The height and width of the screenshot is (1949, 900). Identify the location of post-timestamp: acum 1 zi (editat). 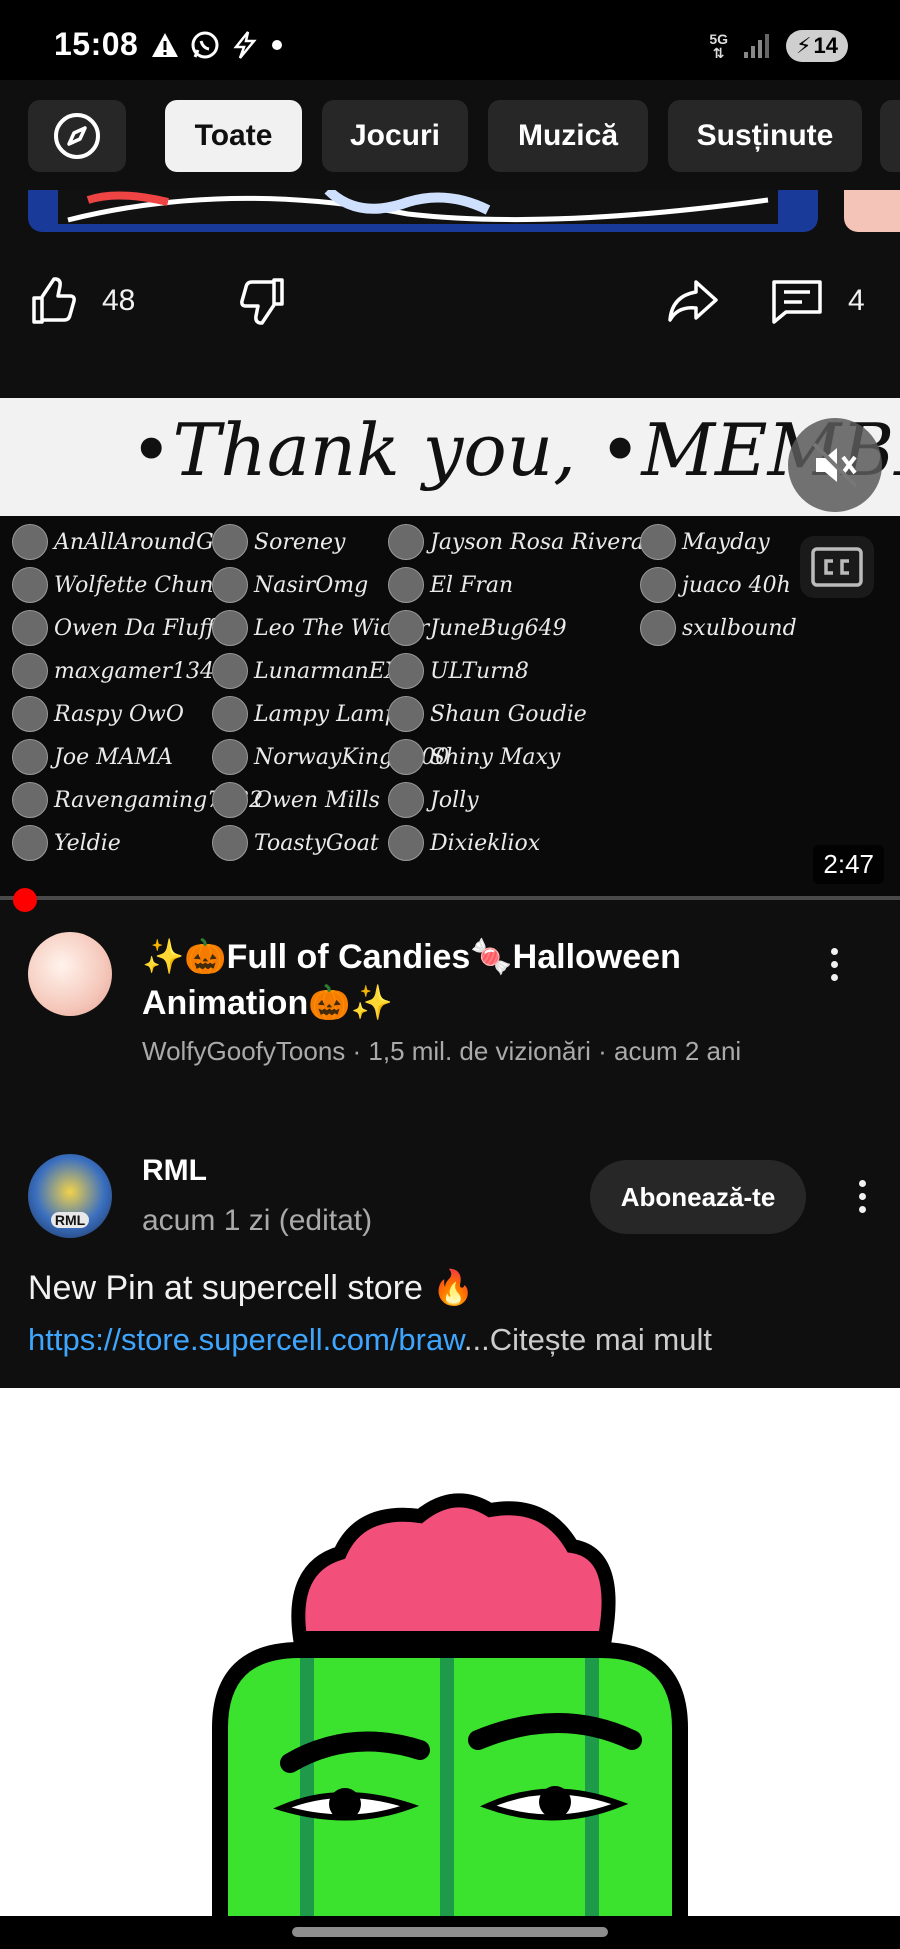
(257, 1220).